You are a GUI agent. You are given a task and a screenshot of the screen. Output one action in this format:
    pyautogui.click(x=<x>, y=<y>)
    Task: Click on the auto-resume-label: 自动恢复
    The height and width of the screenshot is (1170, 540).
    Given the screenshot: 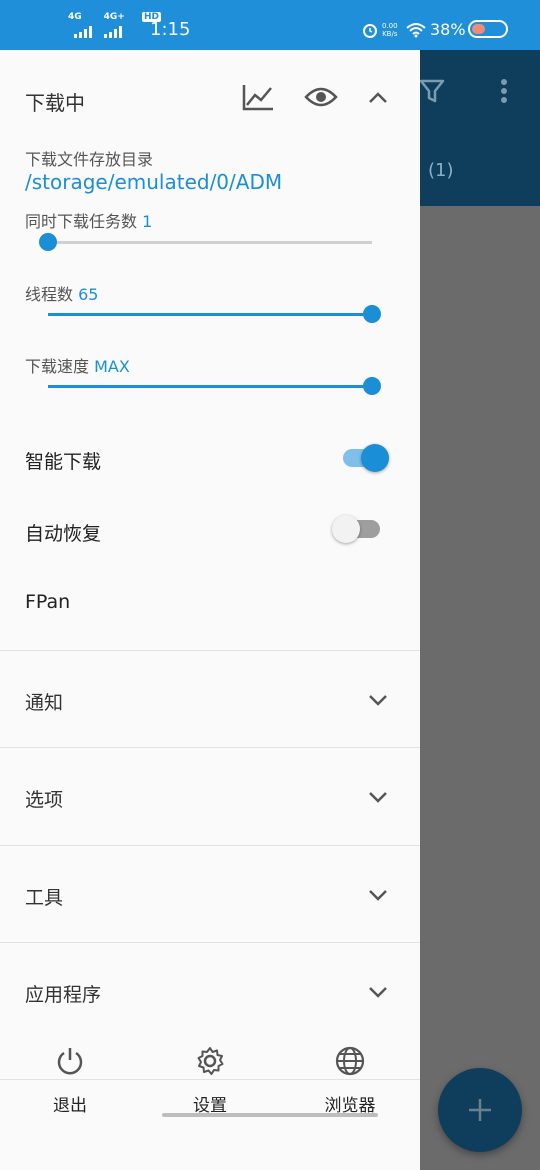 What is the action you would take?
    pyautogui.click(x=63, y=534)
    